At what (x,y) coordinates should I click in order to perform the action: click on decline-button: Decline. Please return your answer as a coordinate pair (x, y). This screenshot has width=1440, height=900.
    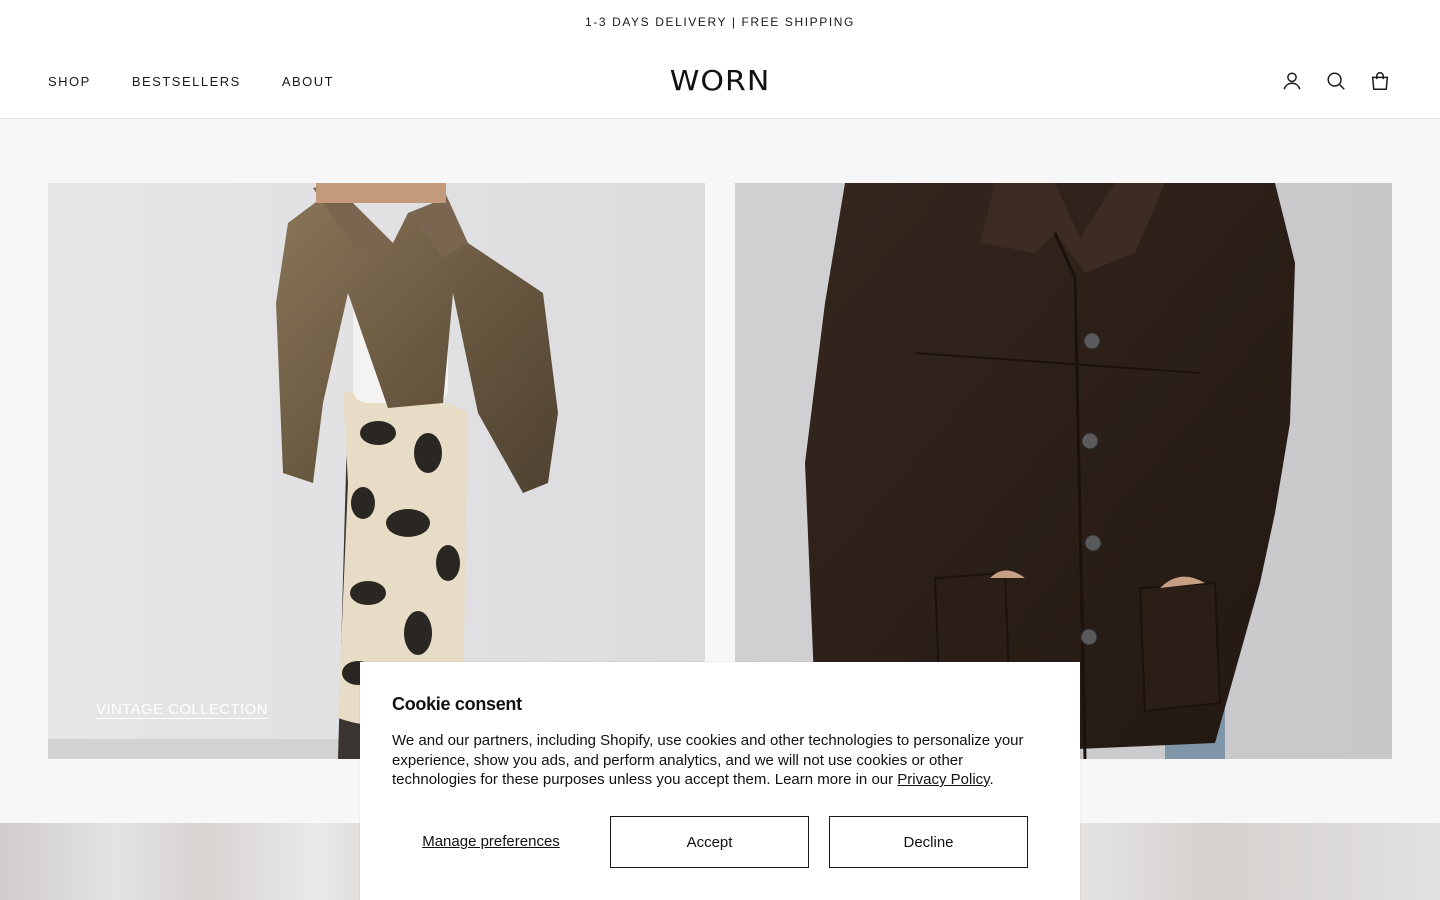
    Looking at the image, I should click on (928, 842).